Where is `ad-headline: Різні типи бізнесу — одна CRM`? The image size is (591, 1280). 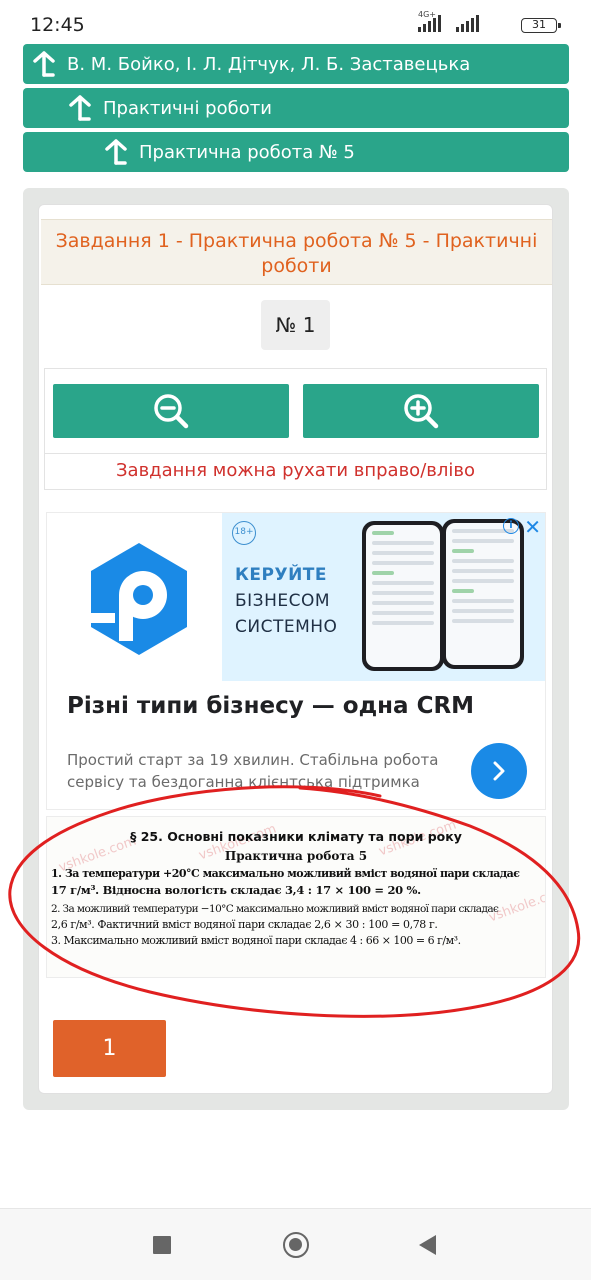 ad-headline: Різні типи бізнесу — одна CRM is located at coordinates (270, 706).